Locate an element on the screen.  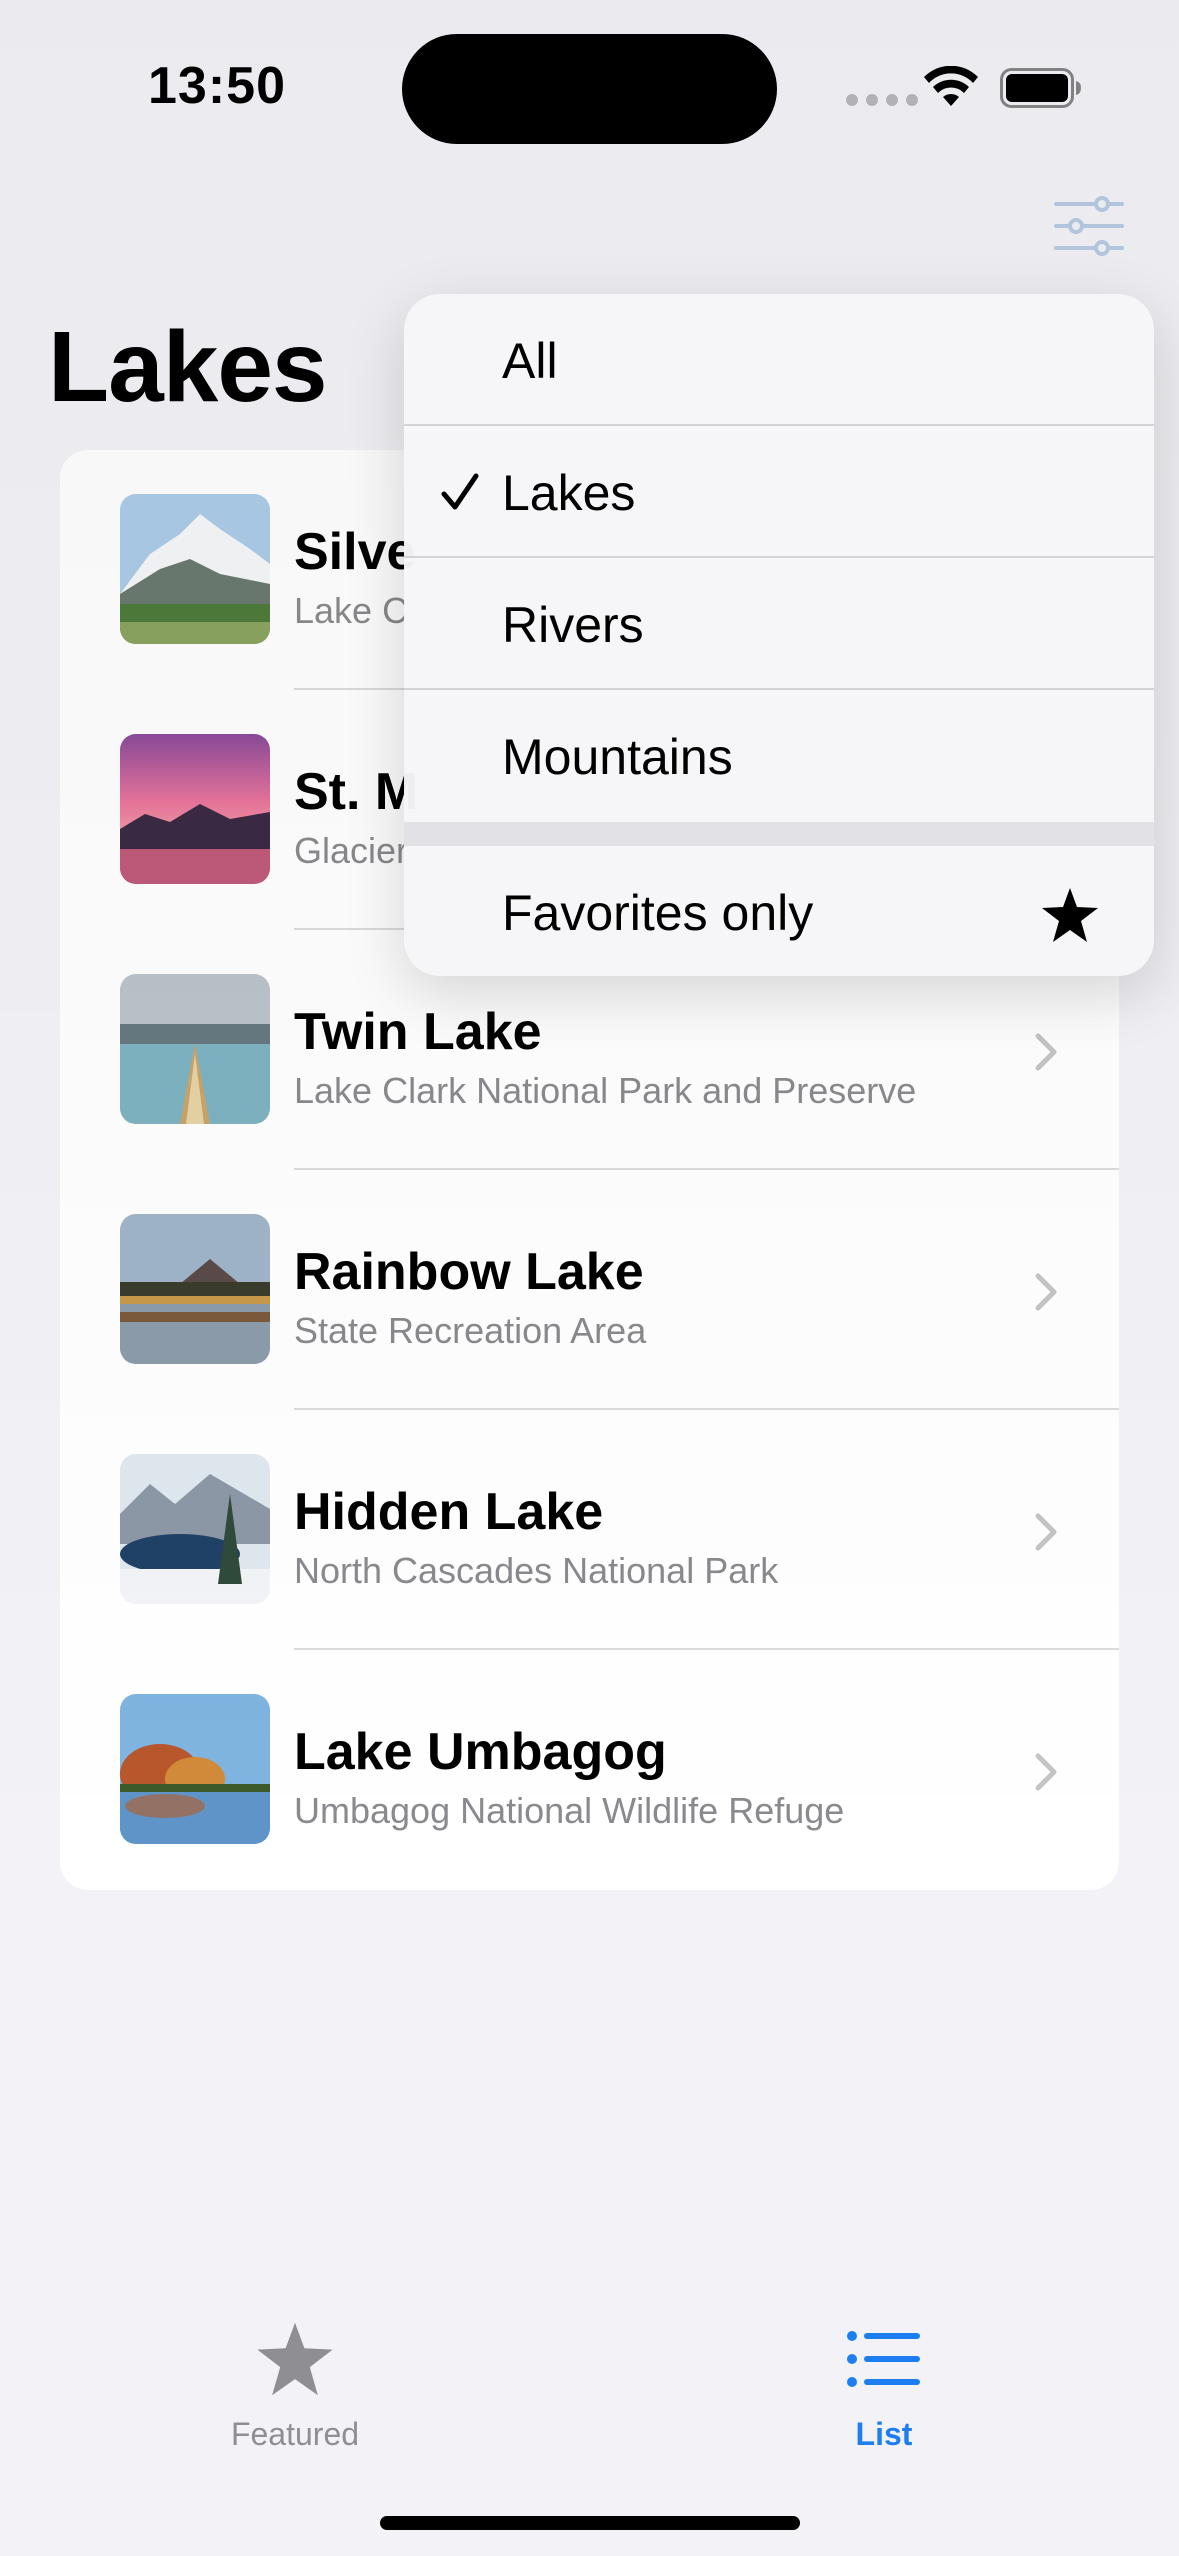
dynamic-island is located at coordinates (589, 89).